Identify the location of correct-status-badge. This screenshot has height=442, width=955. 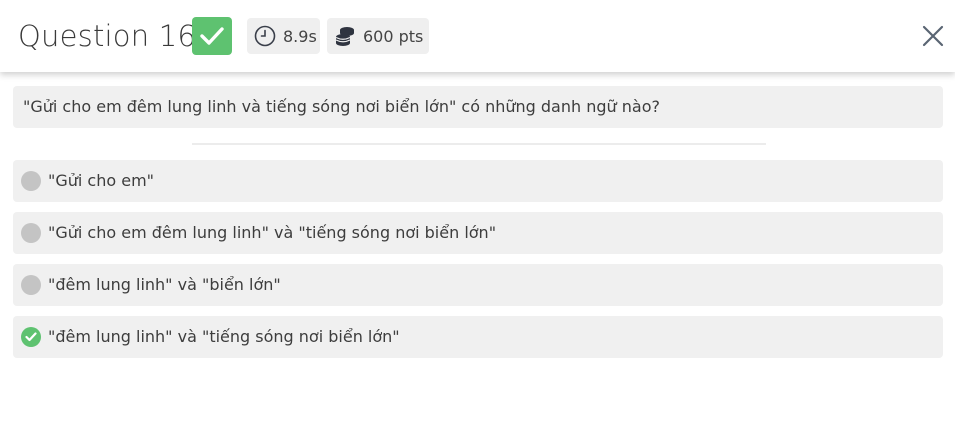
(212, 36).